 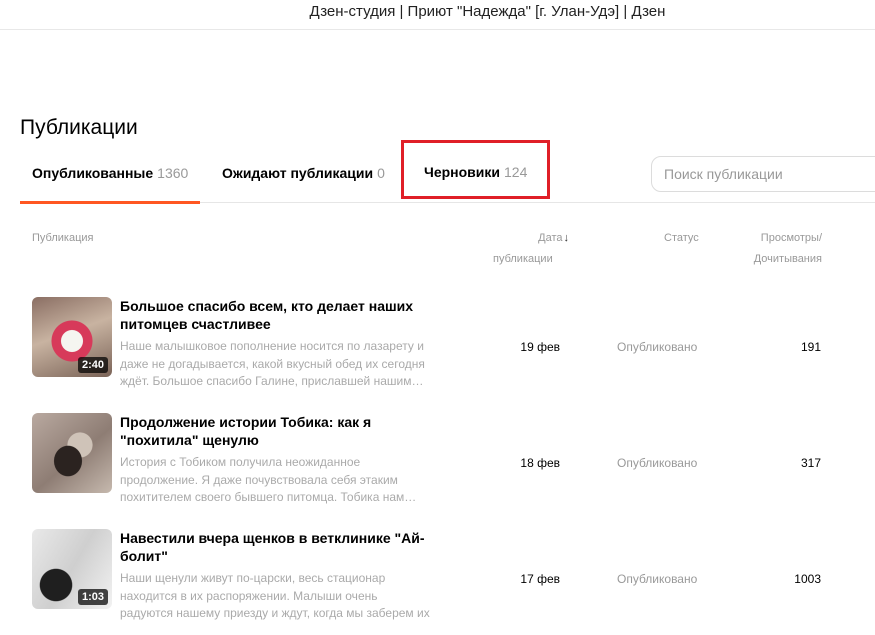 What do you see at coordinates (79, 127) in the screenshot?
I see `page-title: Публикации` at bounding box center [79, 127].